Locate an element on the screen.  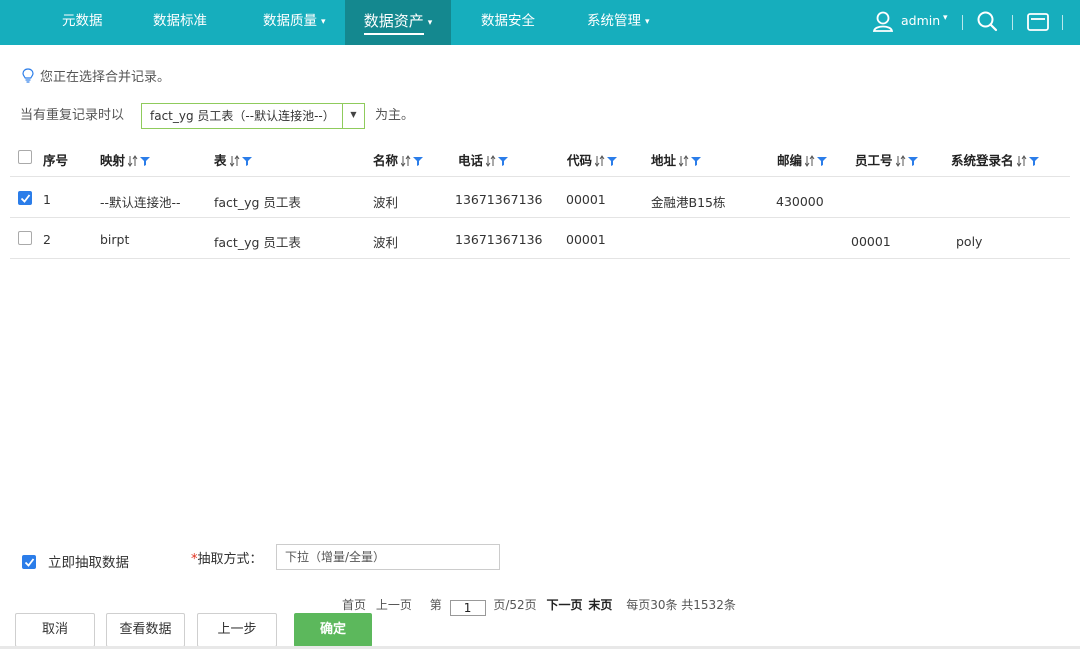
extract-mode-label: *抽取方式： is located at coordinates (227, 559).